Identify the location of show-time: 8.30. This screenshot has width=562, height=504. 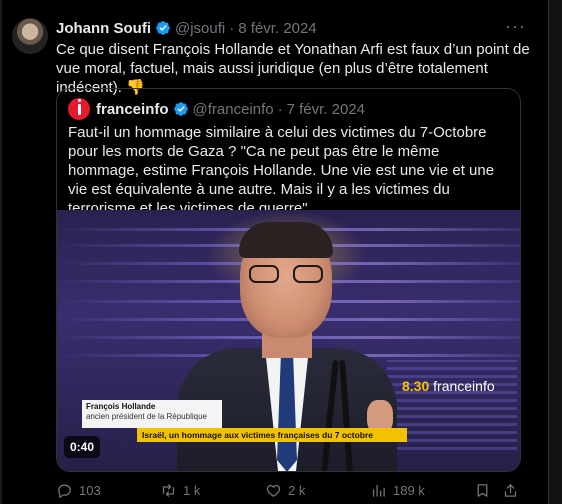
(416, 386).